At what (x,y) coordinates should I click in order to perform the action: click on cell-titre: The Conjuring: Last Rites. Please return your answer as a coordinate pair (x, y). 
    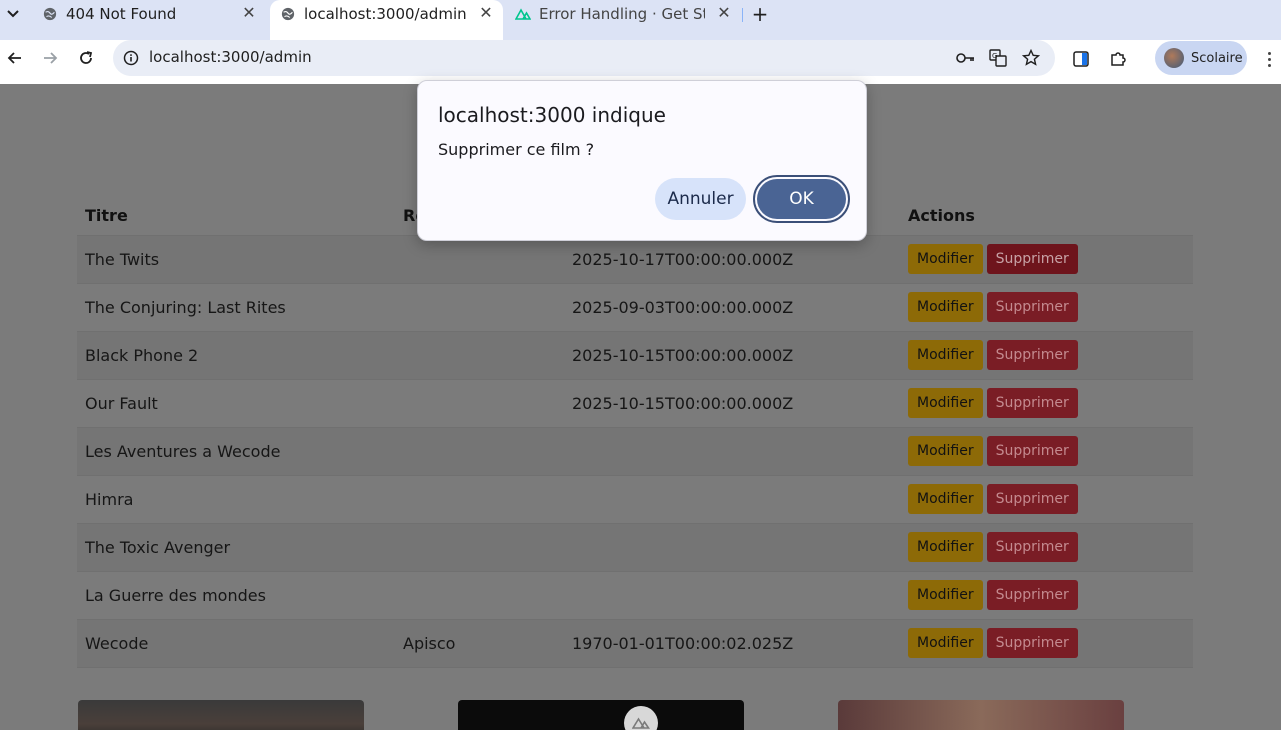
    Looking at the image, I should click on (236, 306).